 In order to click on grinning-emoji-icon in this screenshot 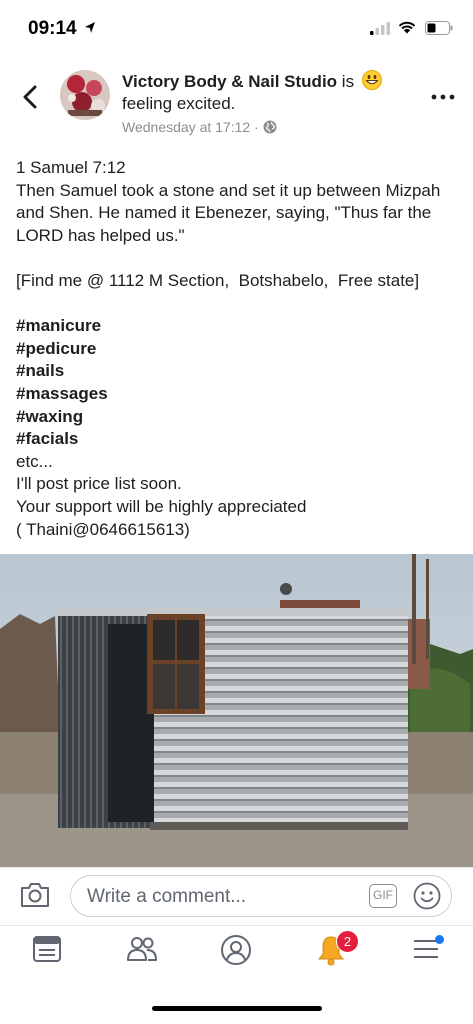, I will do `click(371, 80)`.